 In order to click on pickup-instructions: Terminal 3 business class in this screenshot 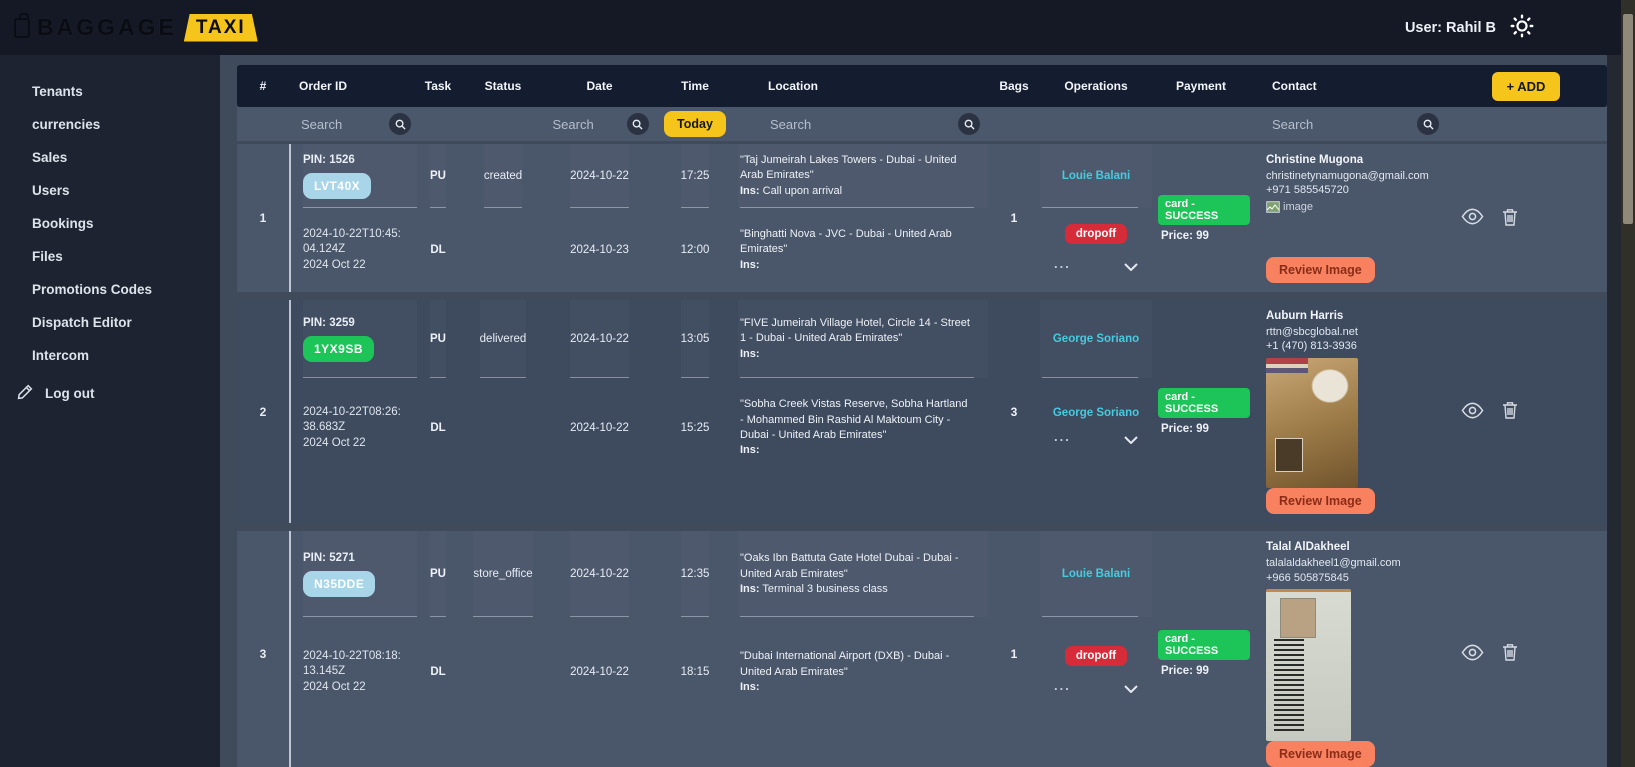, I will do `click(825, 588)`.